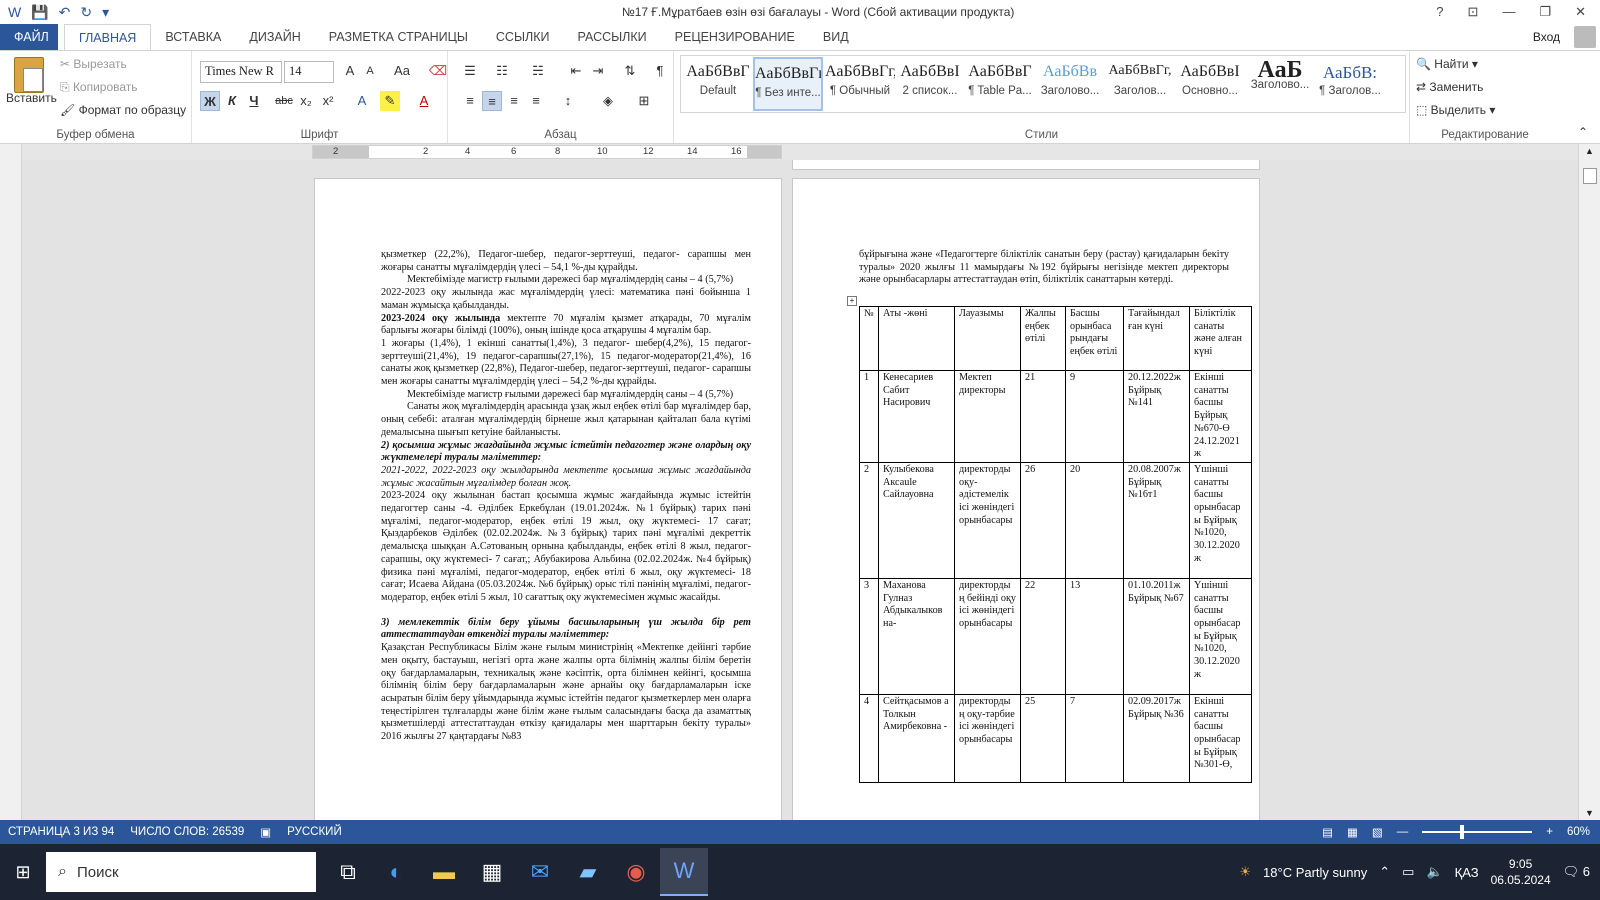 This screenshot has height=900, width=1600. Describe the element at coordinates (350, 71) in the screenshot. I see `grow-font-button: A` at that location.